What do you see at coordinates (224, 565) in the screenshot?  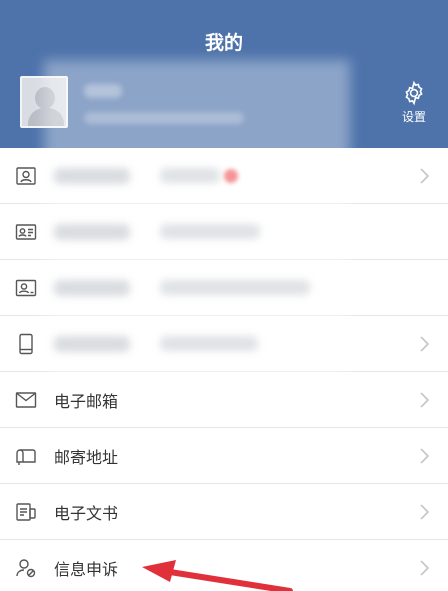 I see `list-item-info-appeal: 信息申诉` at bounding box center [224, 565].